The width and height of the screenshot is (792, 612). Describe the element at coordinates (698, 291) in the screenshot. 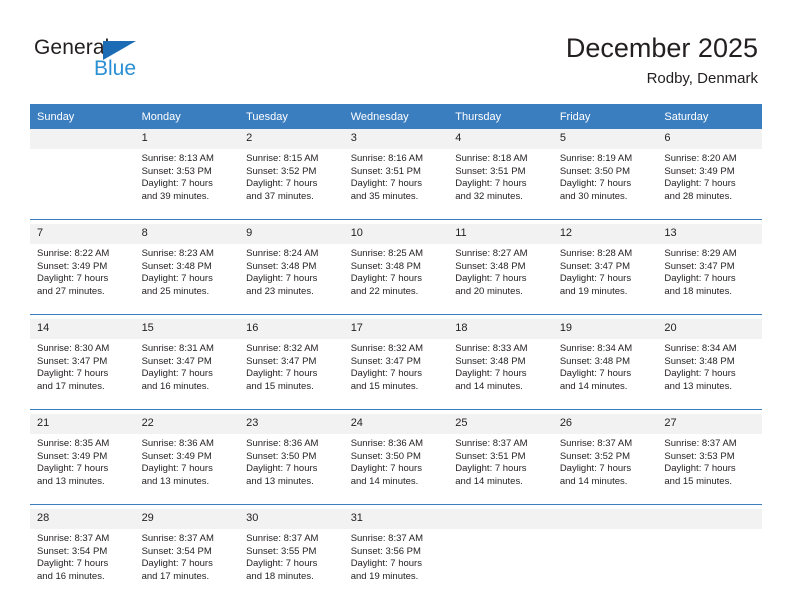

I see `day-daylight-2-text: and 18 minutes.` at that location.